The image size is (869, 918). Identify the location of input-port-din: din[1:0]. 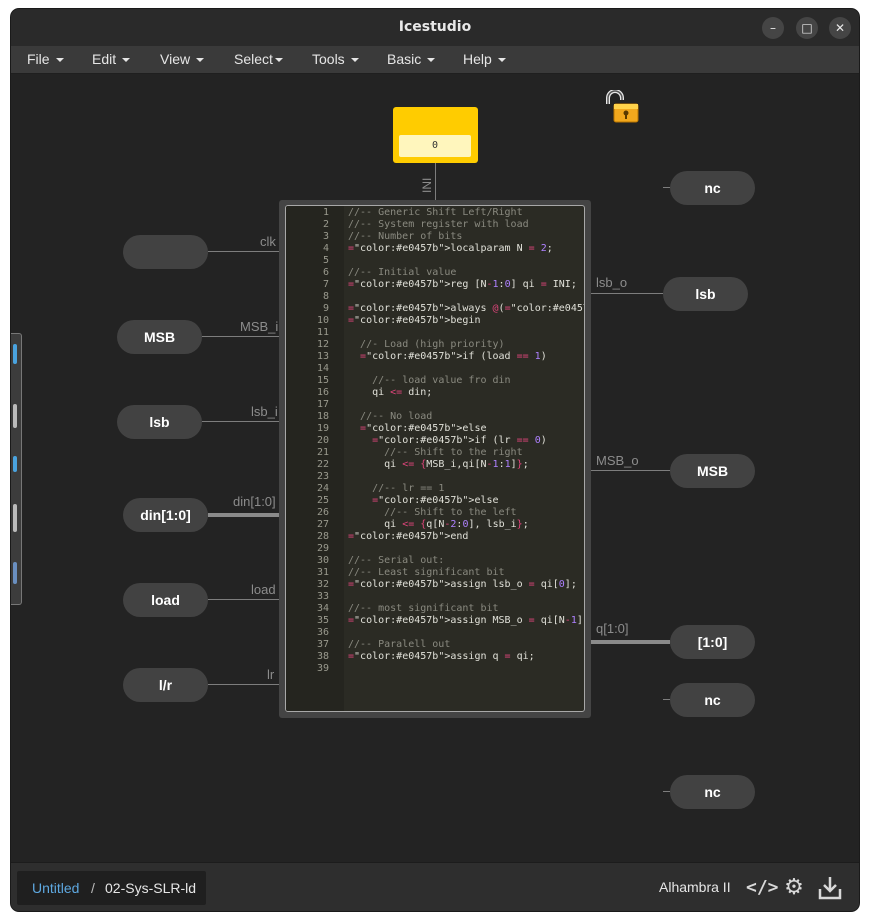
(165, 515).